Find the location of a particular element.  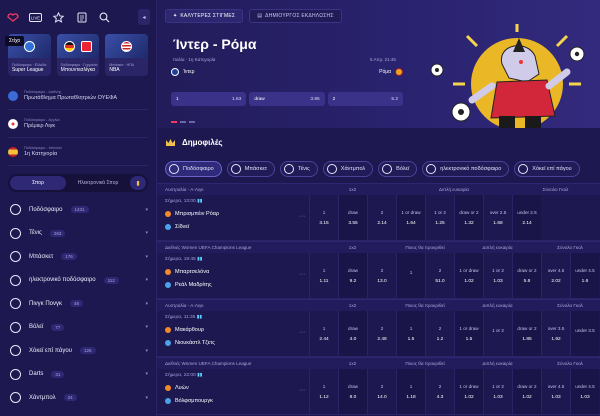

sport-count: 176 is located at coordinates (69, 257).